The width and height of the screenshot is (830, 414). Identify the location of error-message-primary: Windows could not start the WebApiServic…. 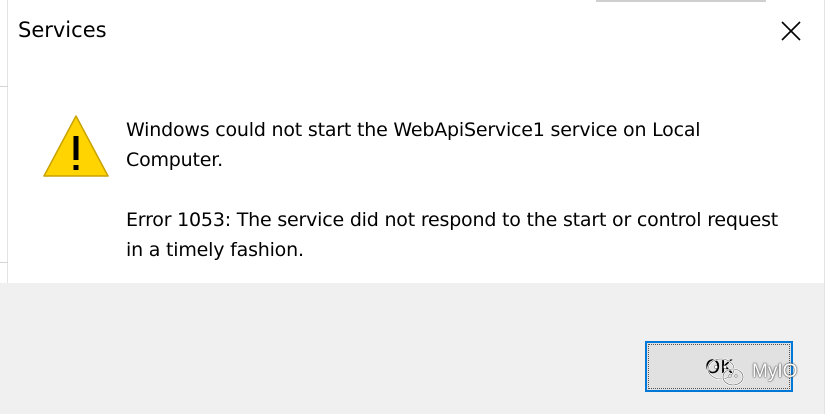
(413, 145).